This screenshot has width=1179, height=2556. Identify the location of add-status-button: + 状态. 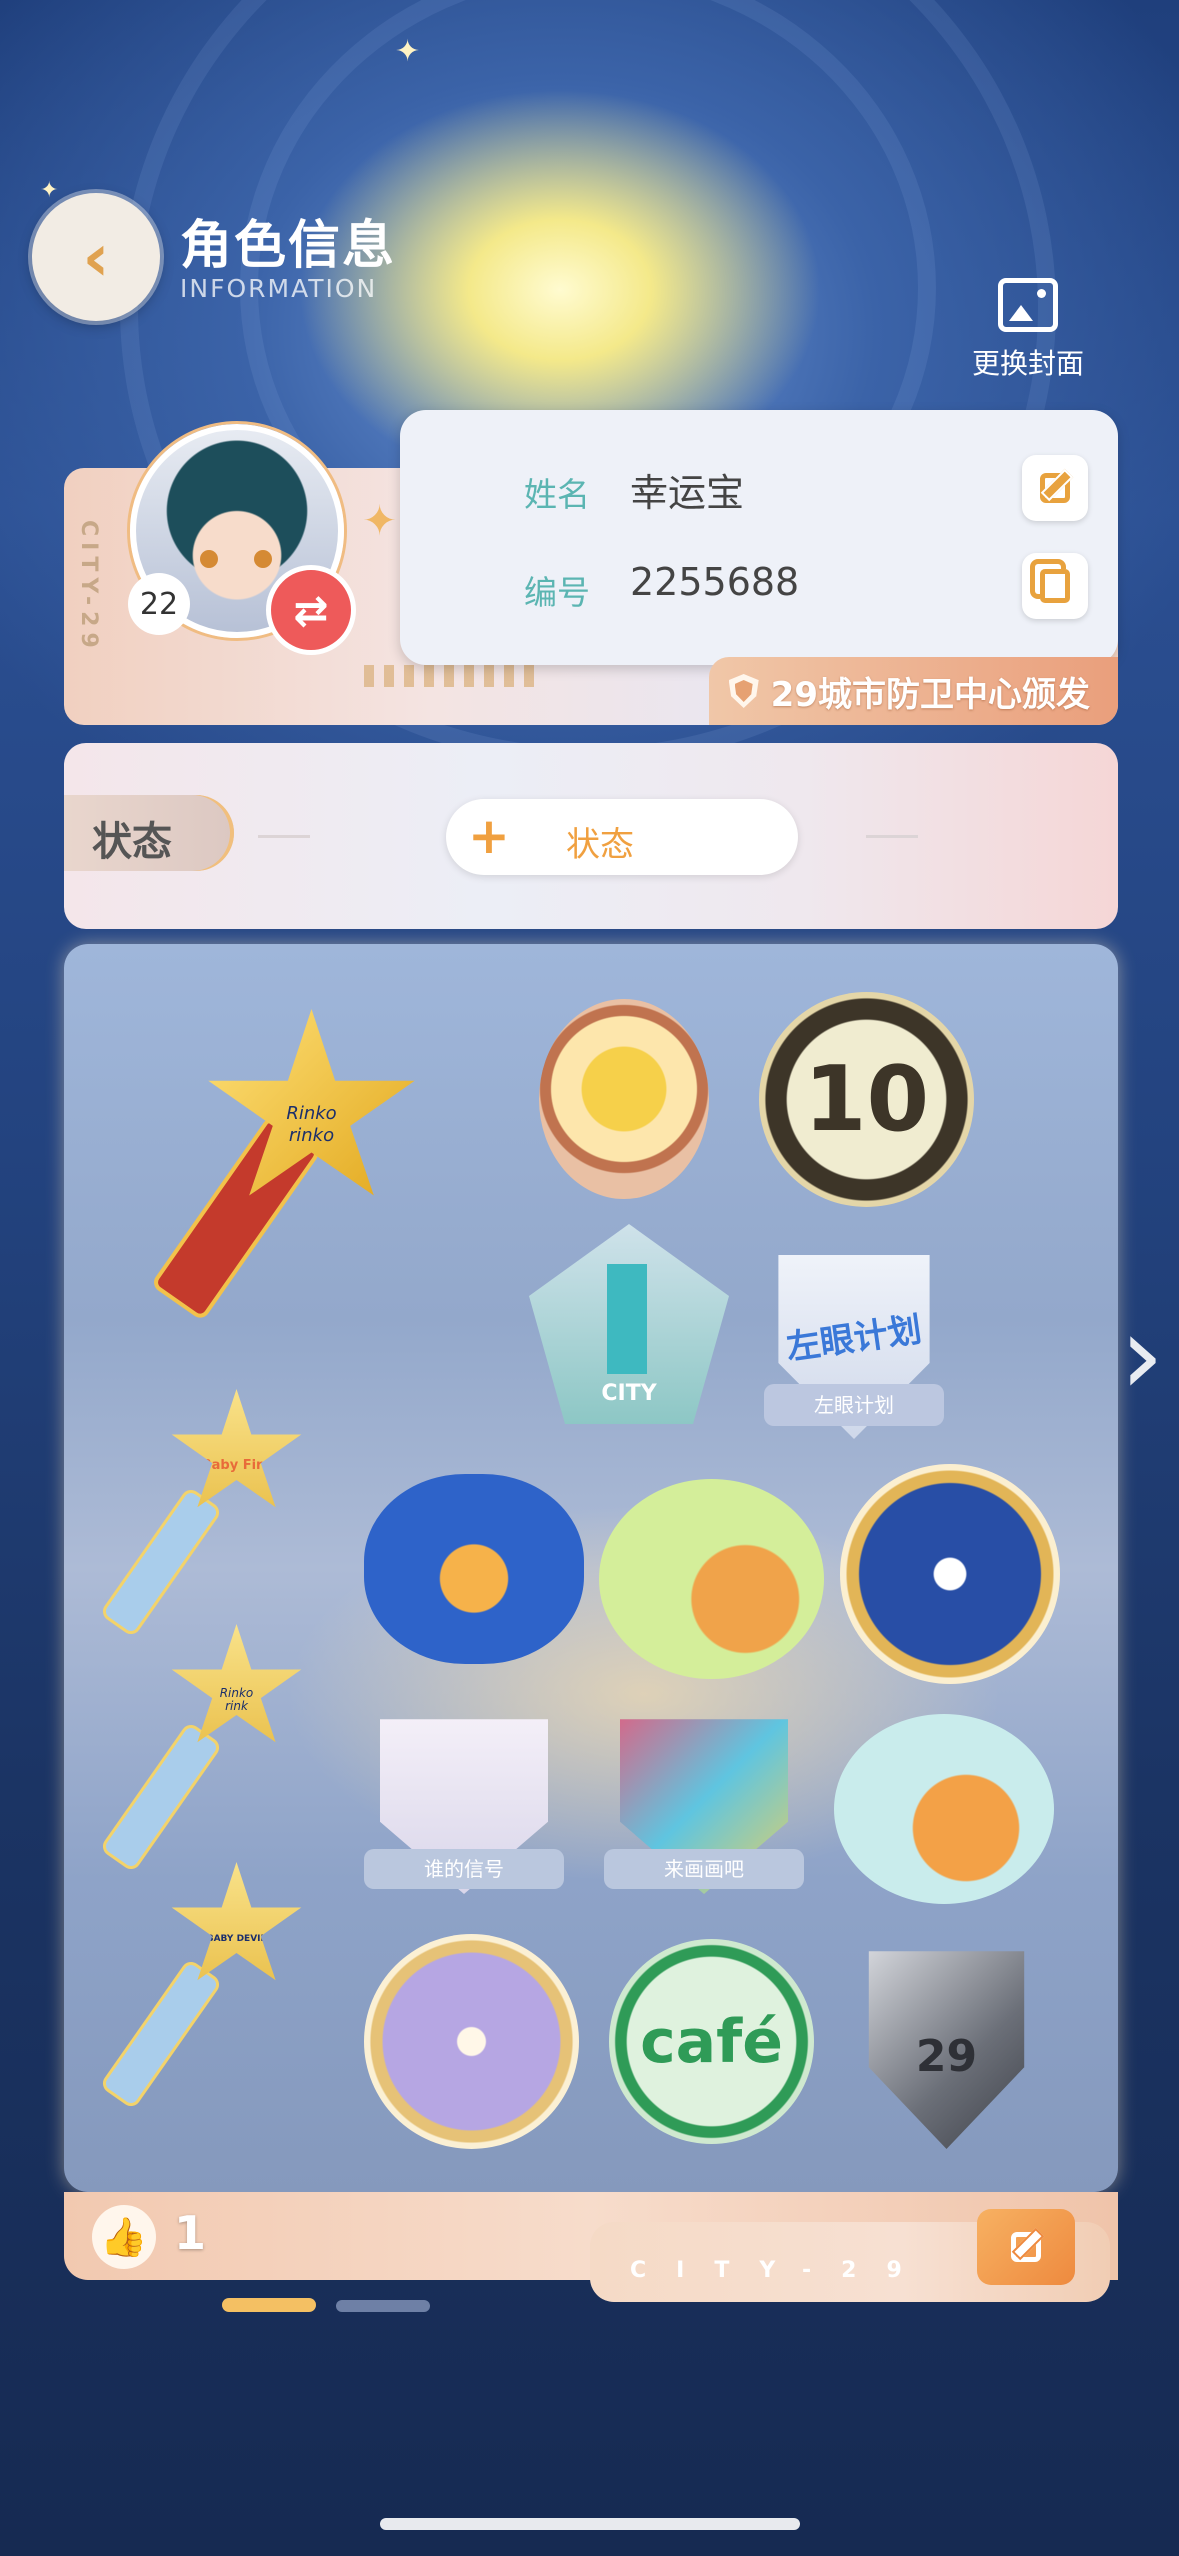
(622, 837).